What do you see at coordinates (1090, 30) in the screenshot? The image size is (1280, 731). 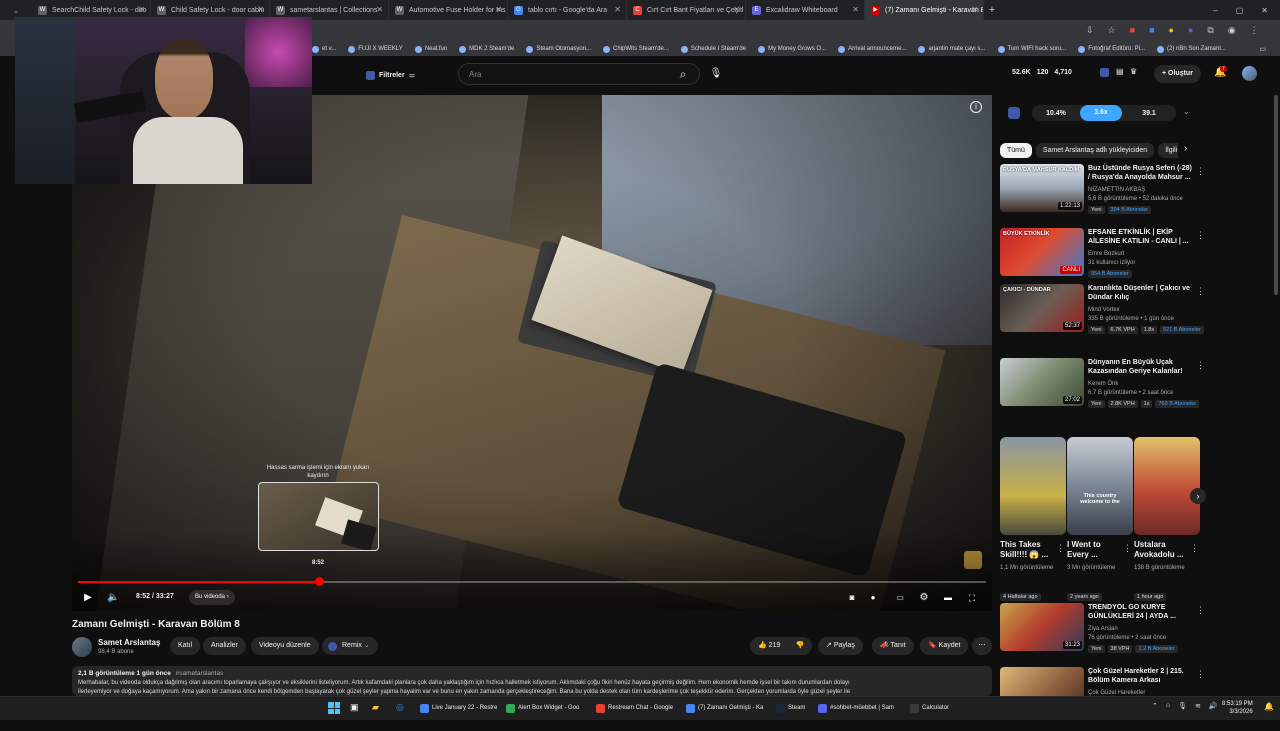 I see `install-icon: ⇩` at bounding box center [1090, 30].